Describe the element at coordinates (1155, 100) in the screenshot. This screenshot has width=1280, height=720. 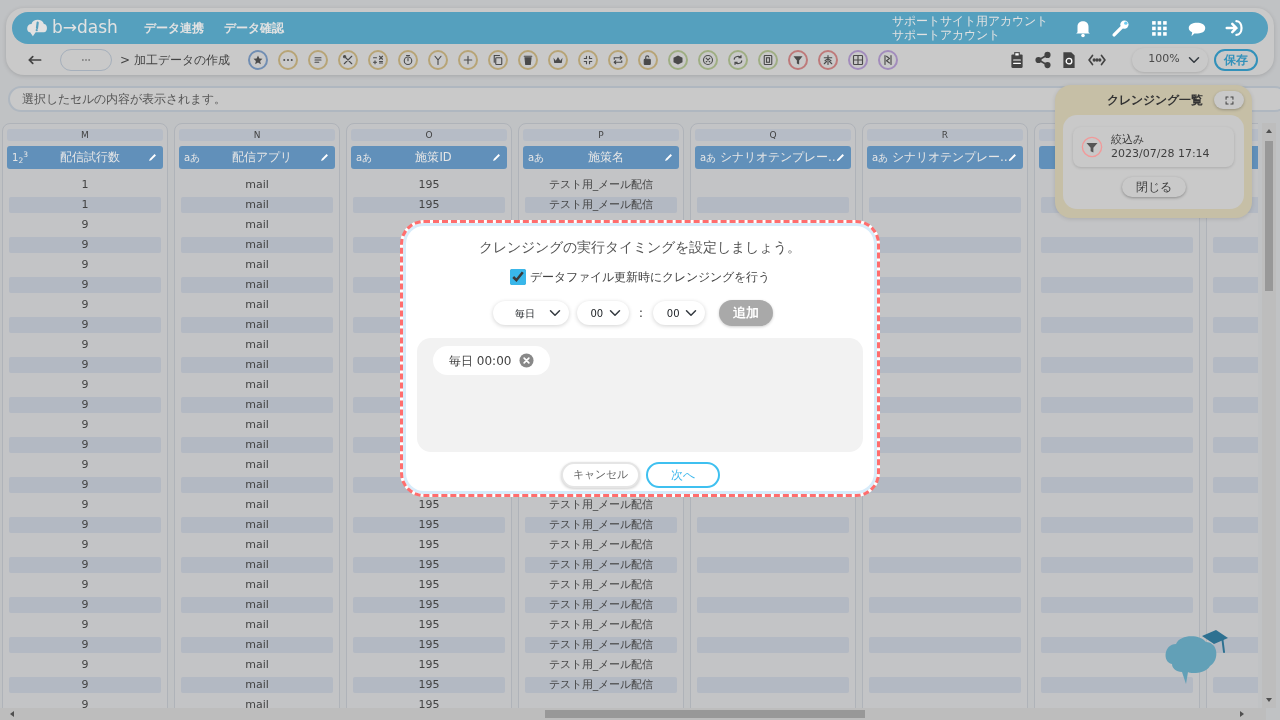
I see `panel-title: クレンジング一覧` at that location.